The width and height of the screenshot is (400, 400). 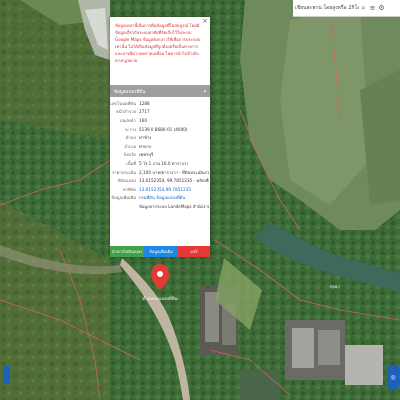 What do you see at coordinates (133, 112) in the screenshot?
I see `detail-row: หน้าสำรวจ 2717` at bounding box center [133, 112].